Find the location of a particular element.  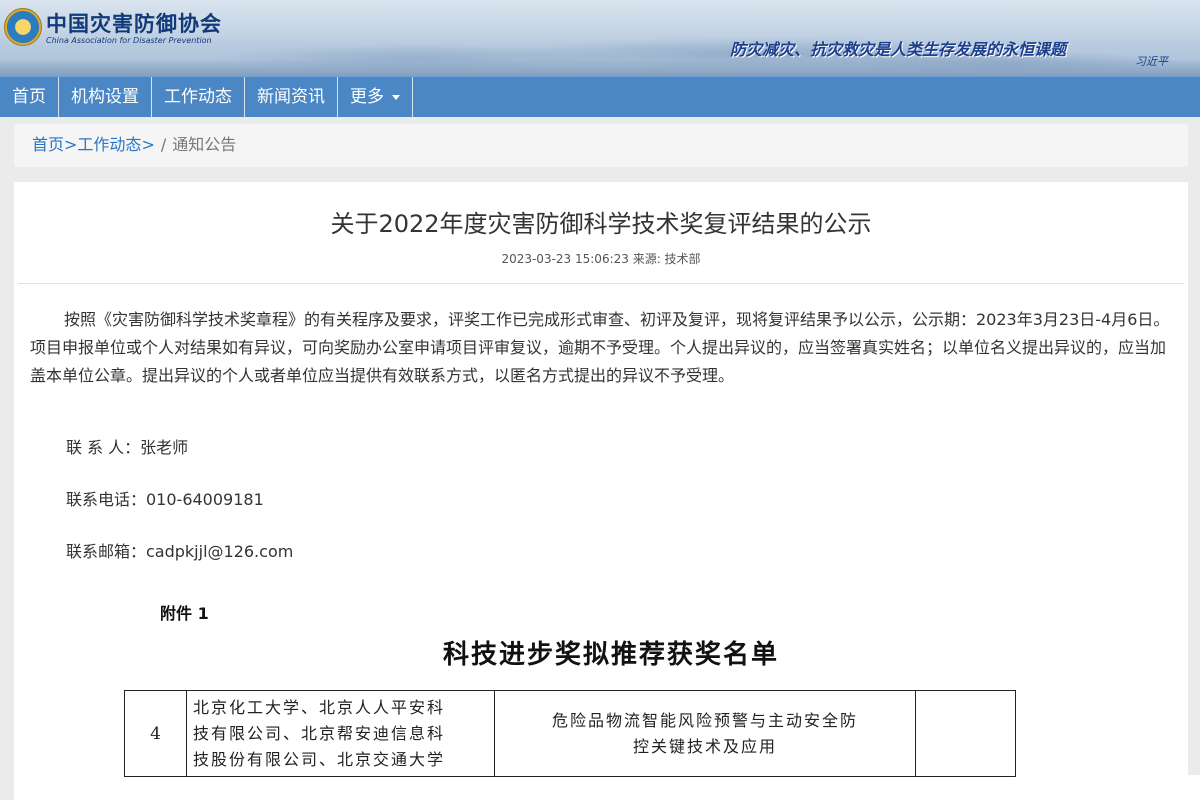

article-meta: 2023-03-23 15:06:23 来源: 技术部 is located at coordinates (601, 259).